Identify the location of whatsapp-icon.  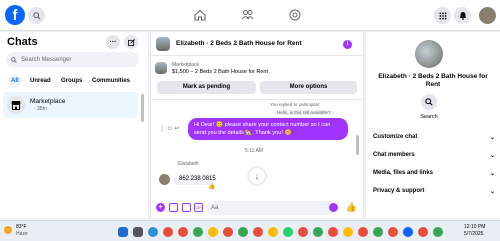
(288, 232).